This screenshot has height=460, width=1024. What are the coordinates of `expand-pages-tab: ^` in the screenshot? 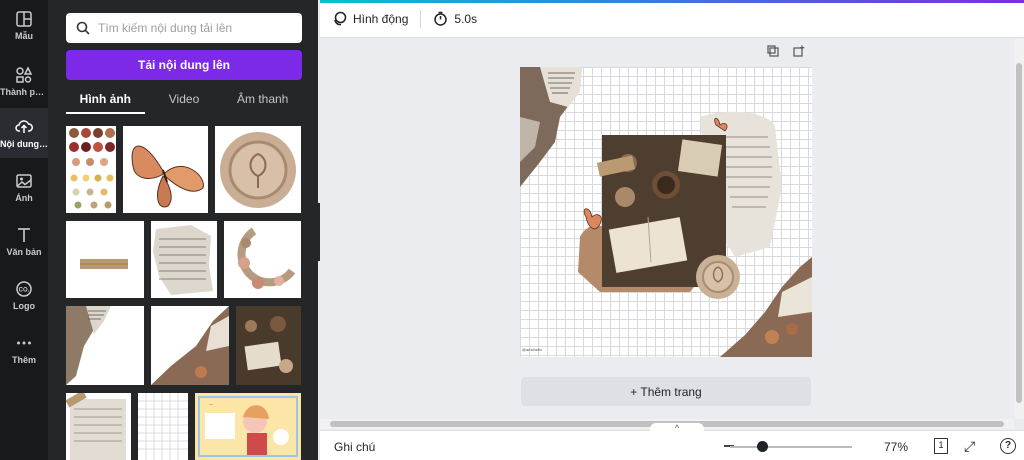 It's located at (677, 429).